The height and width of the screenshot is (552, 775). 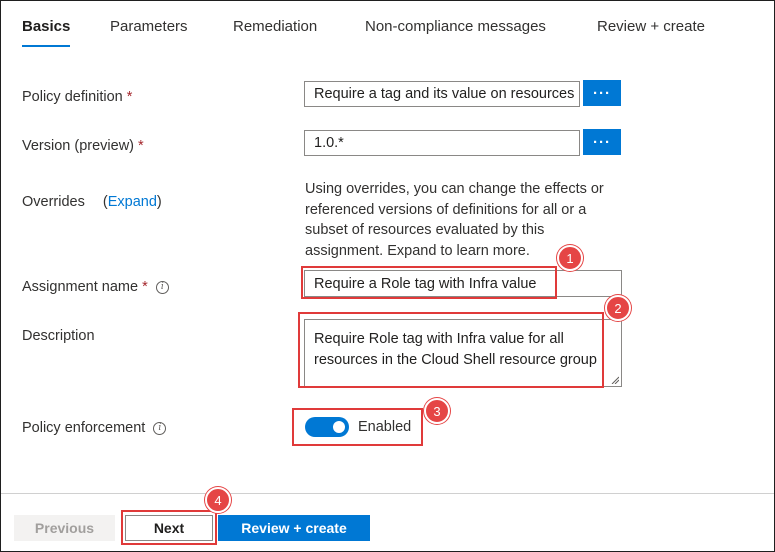 What do you see at coordinates (218, 500) in the screenshot?
I see `callout-badge-4: 4` at bounding box center [218, 500].